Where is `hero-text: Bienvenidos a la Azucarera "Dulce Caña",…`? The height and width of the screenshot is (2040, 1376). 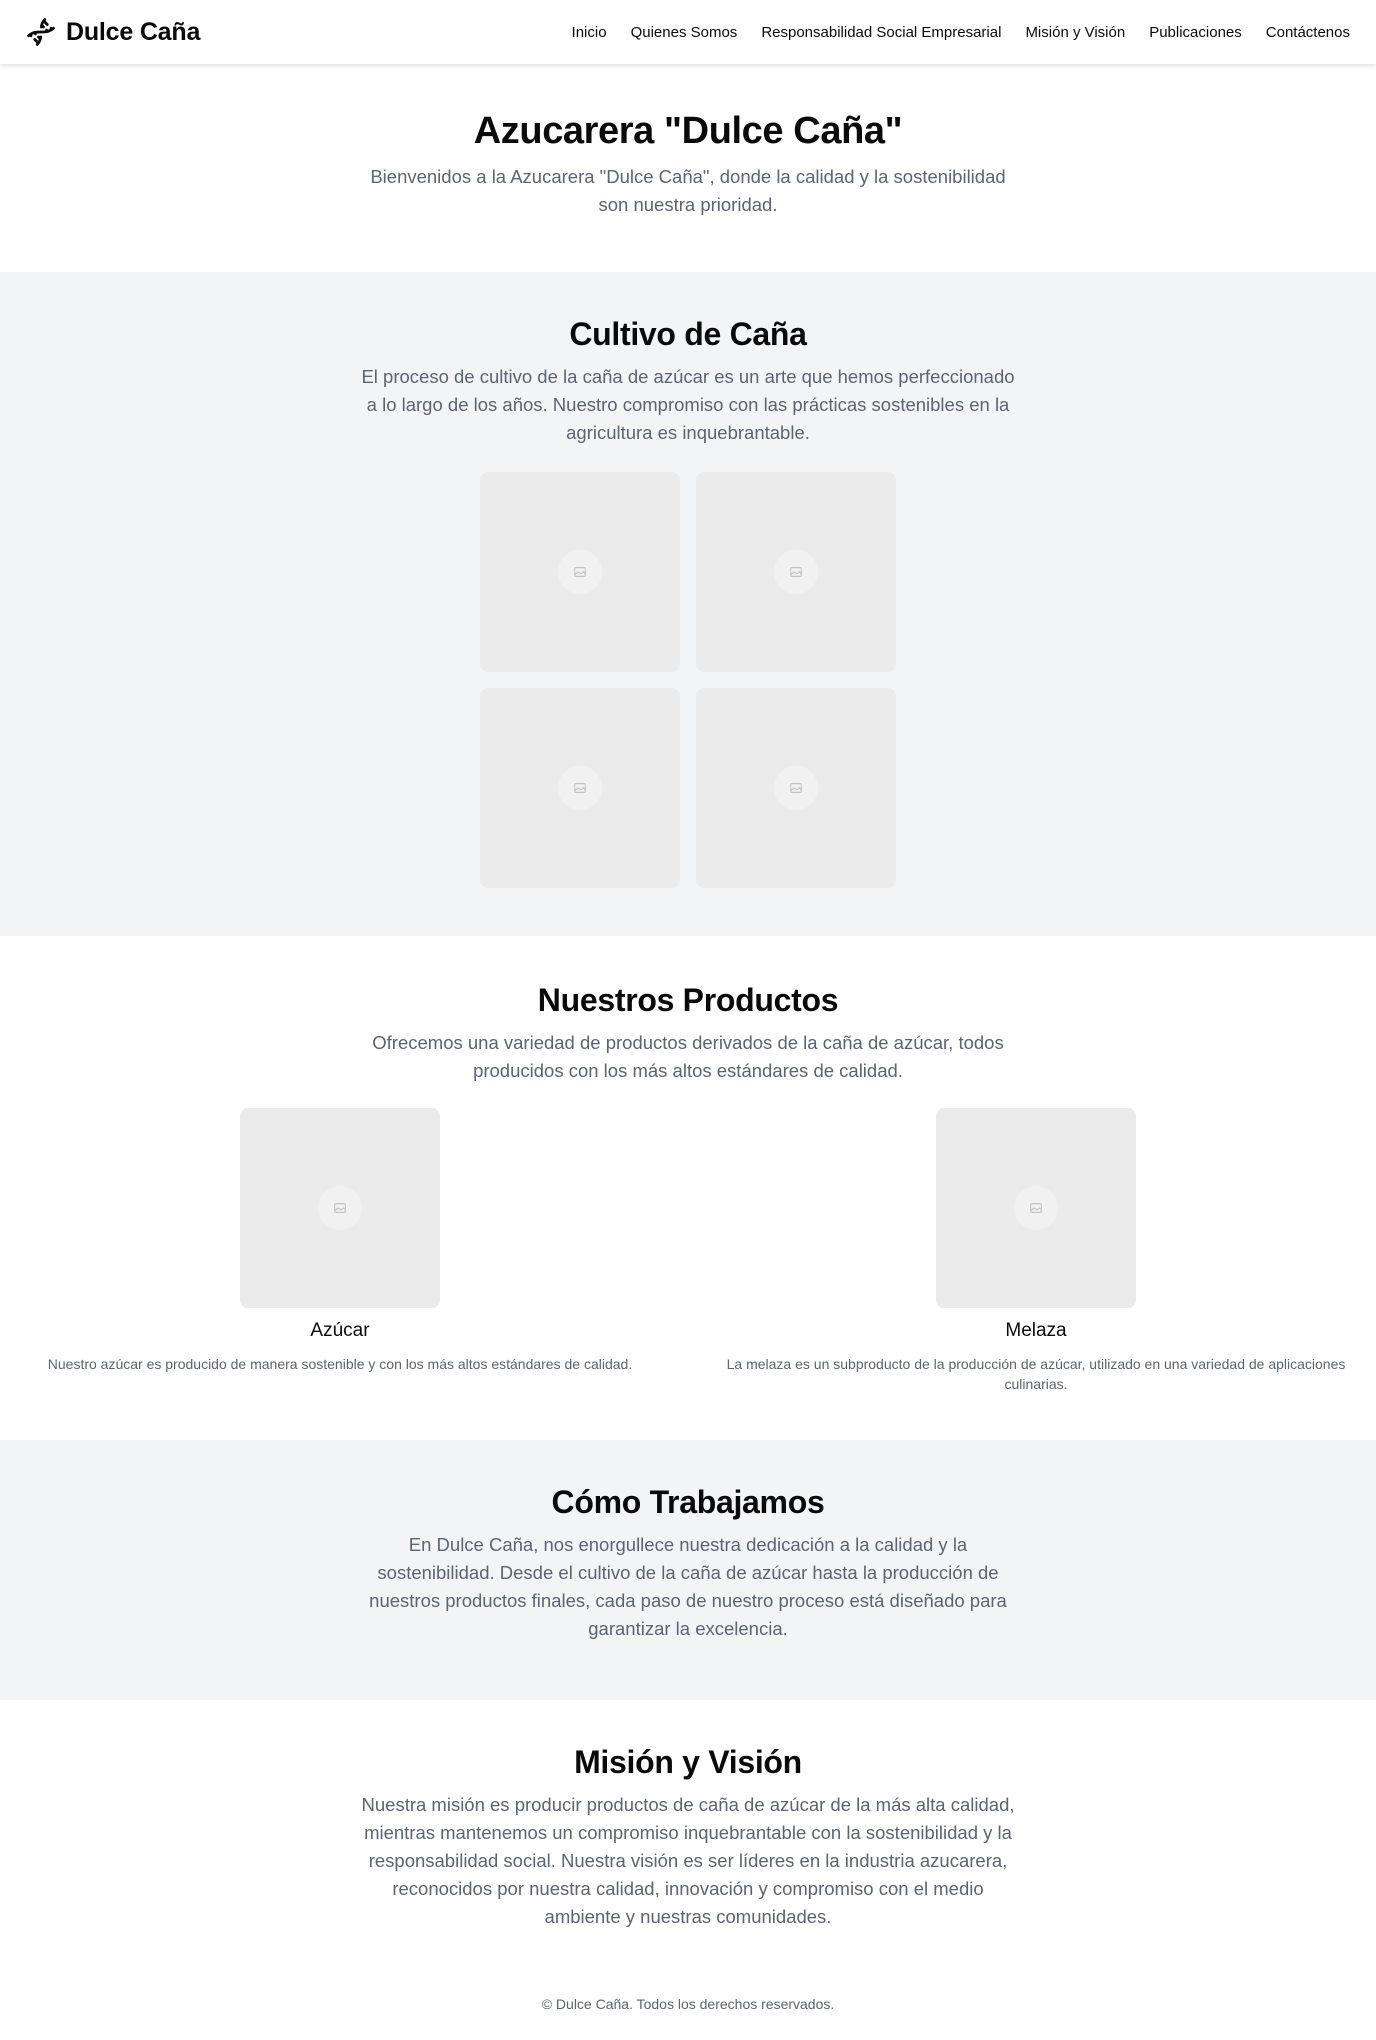 hero-text: Bienvenidos a la Azucarera "Dulce Caña",… is located at coordinates (688, 190).